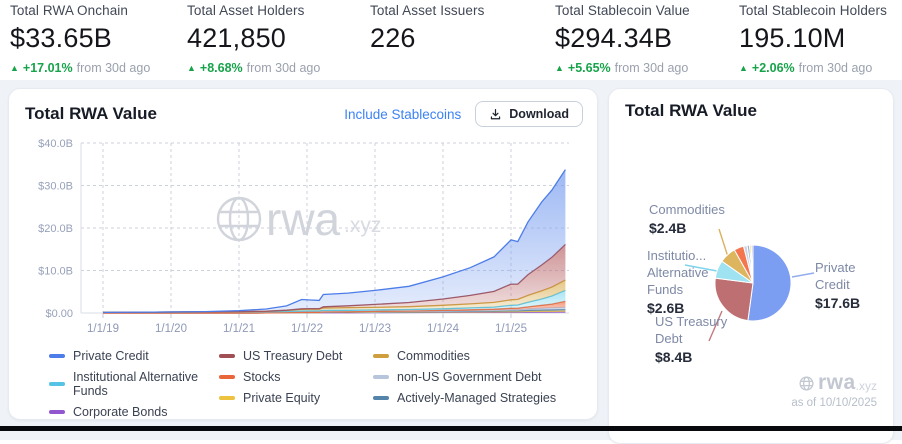  I want to click on download-button: Download, so click(529, 114).